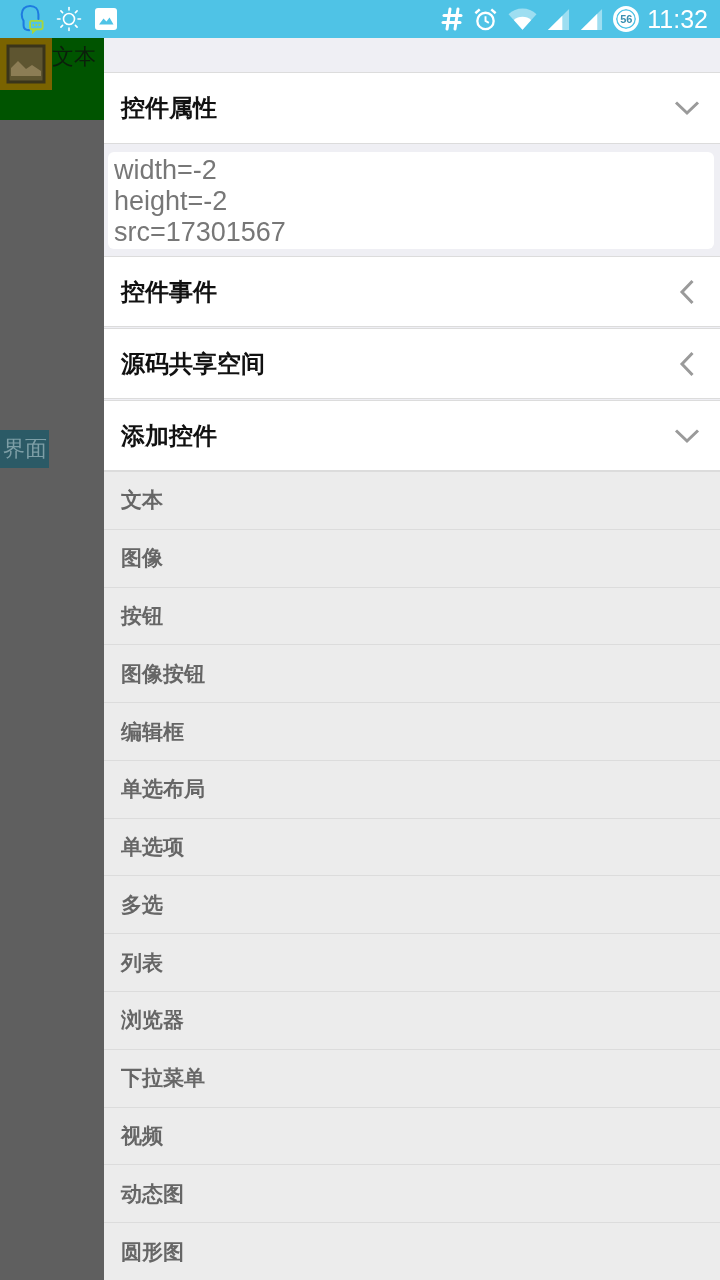  I want to click on picture-icon, so click(26, 64).